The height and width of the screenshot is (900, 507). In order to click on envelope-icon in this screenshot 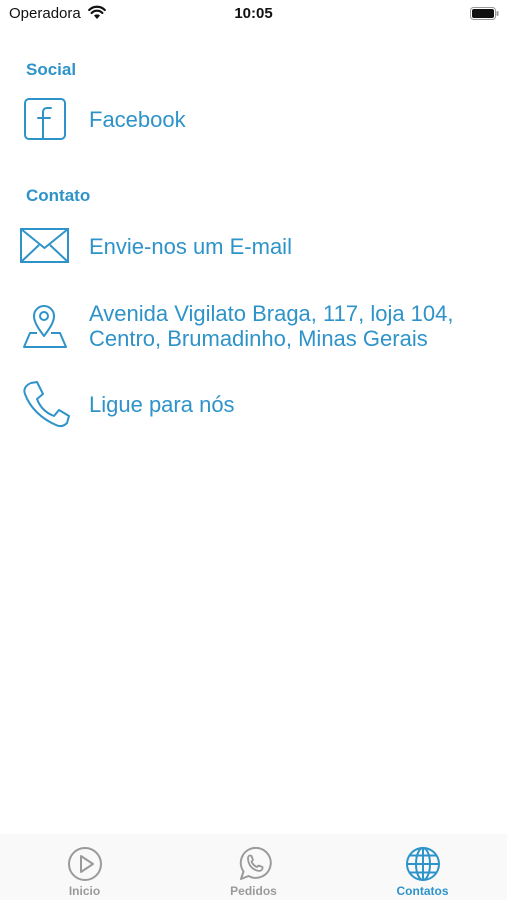, I will do `click(44, 245)`.